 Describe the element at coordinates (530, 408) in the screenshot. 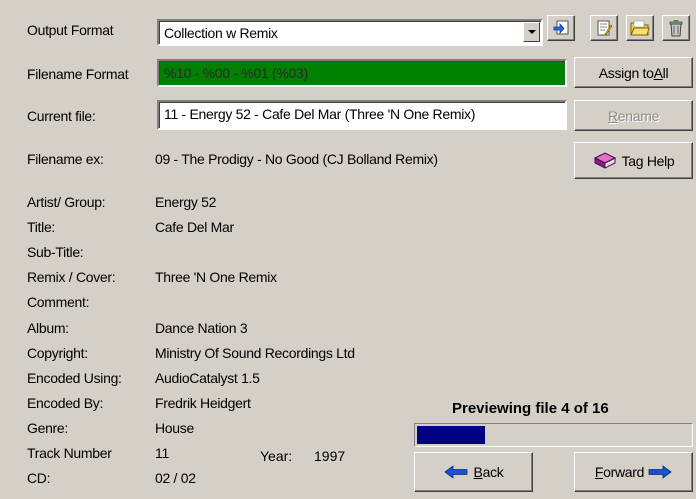

I see `preview-status: Previewing file 4 of 16` at that location.